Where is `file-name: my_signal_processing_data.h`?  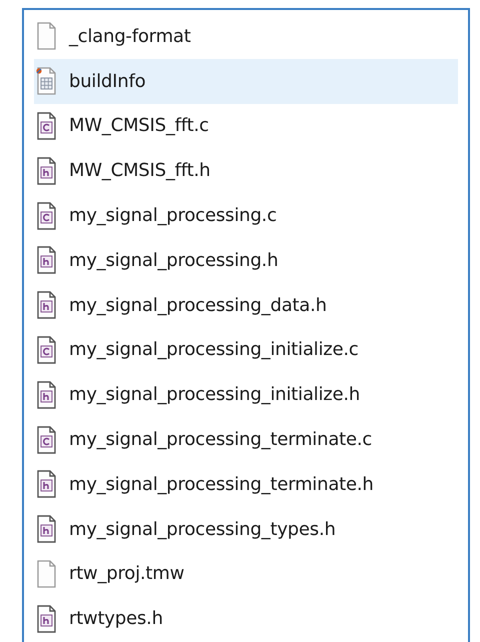
file-name: my_signal_processing_data.h is located at coordinates (198, 306).